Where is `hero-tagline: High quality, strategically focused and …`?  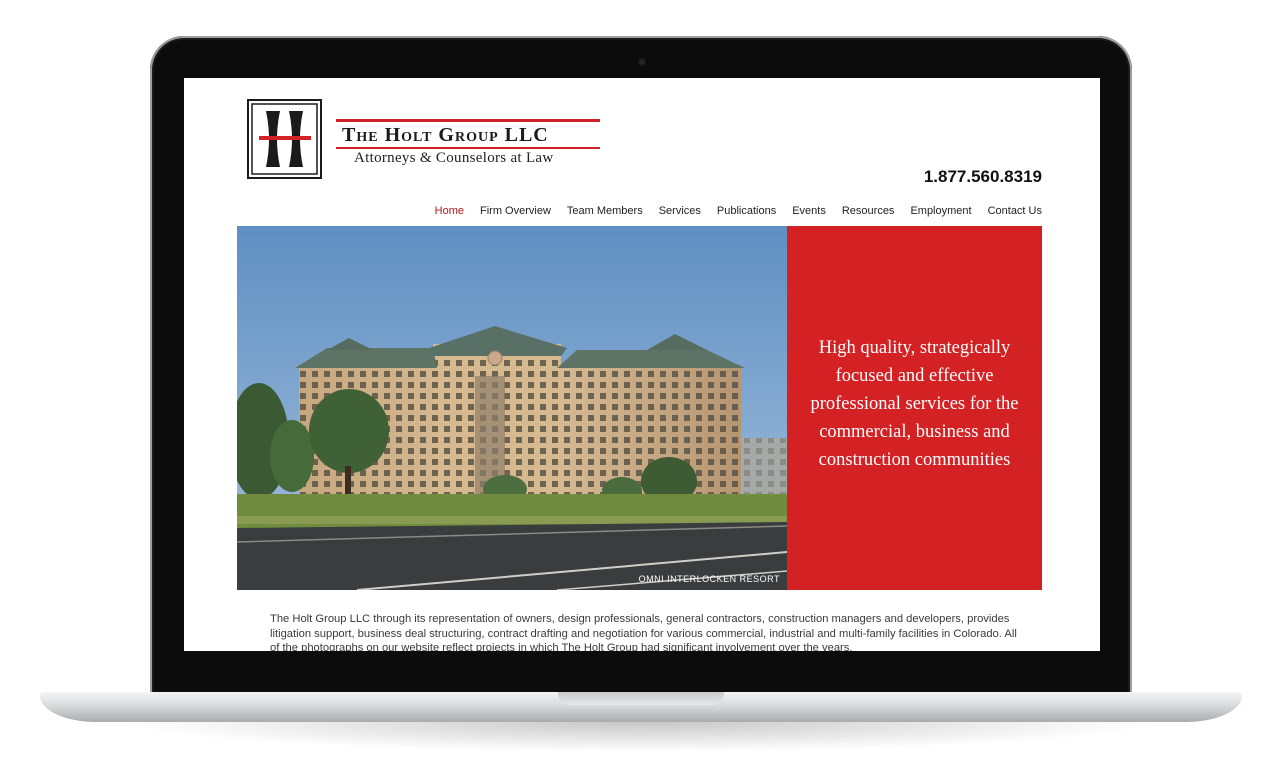 hero-tagline: High quality, strategically focused and … is located at coordinates (914, 404).